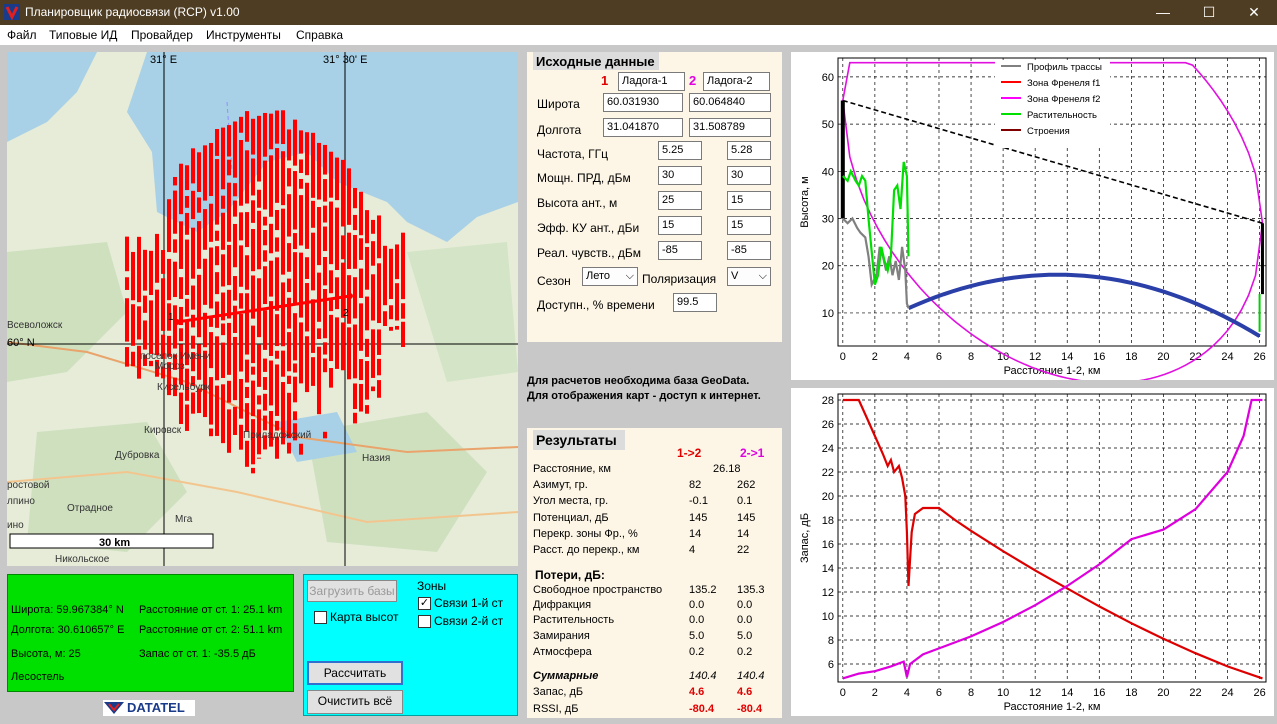  I want to click on clear-all-button: Очистить всё, so click(355, 702).